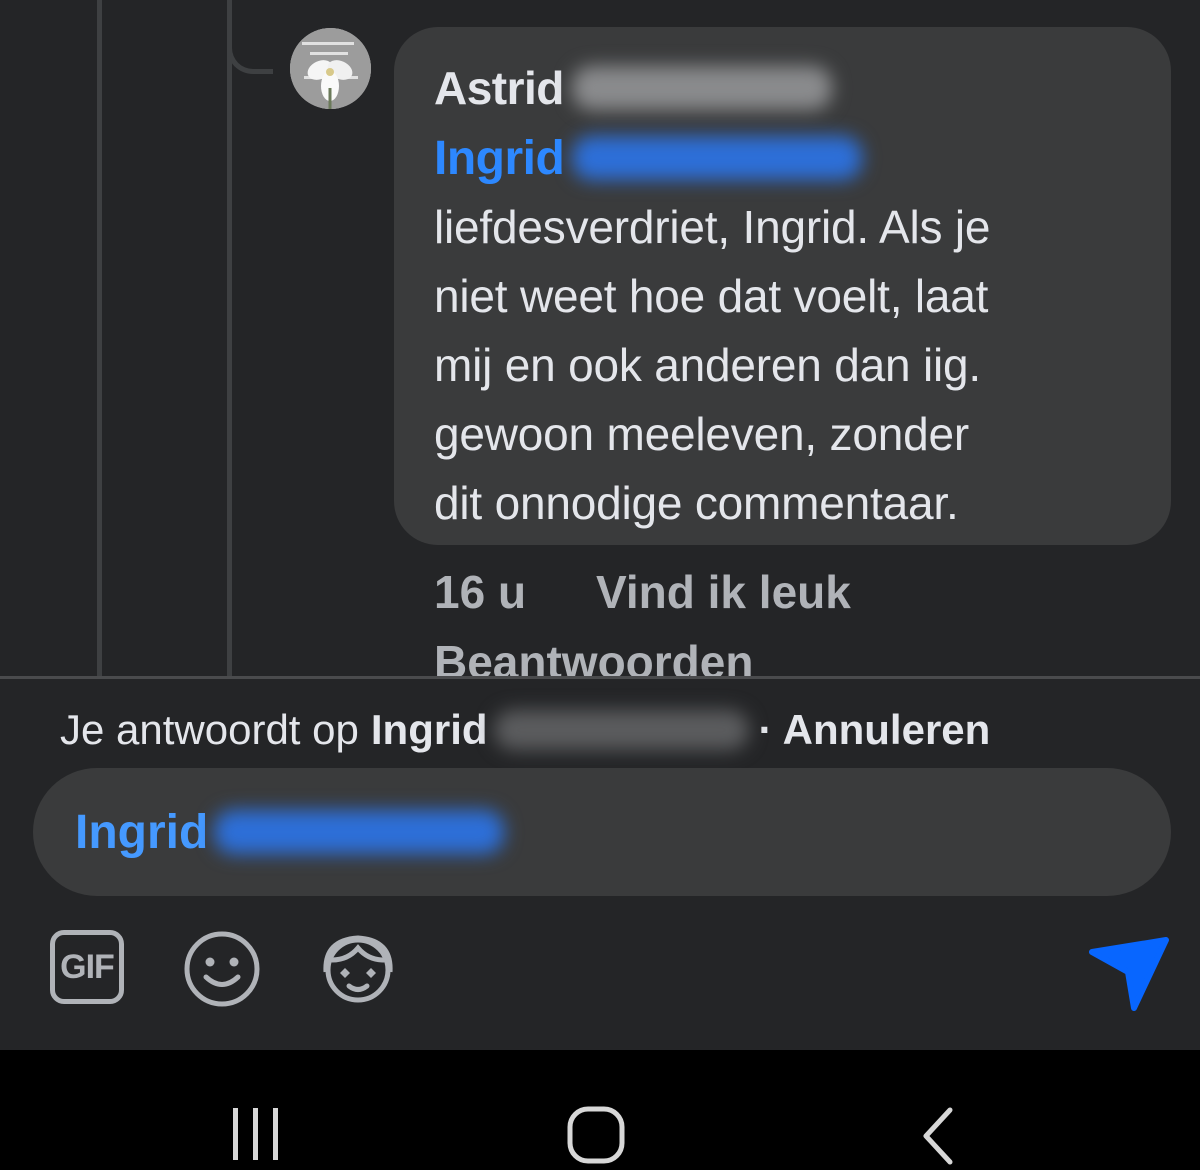  I want to click on avatar-sticker-icon, so click(358, 971).